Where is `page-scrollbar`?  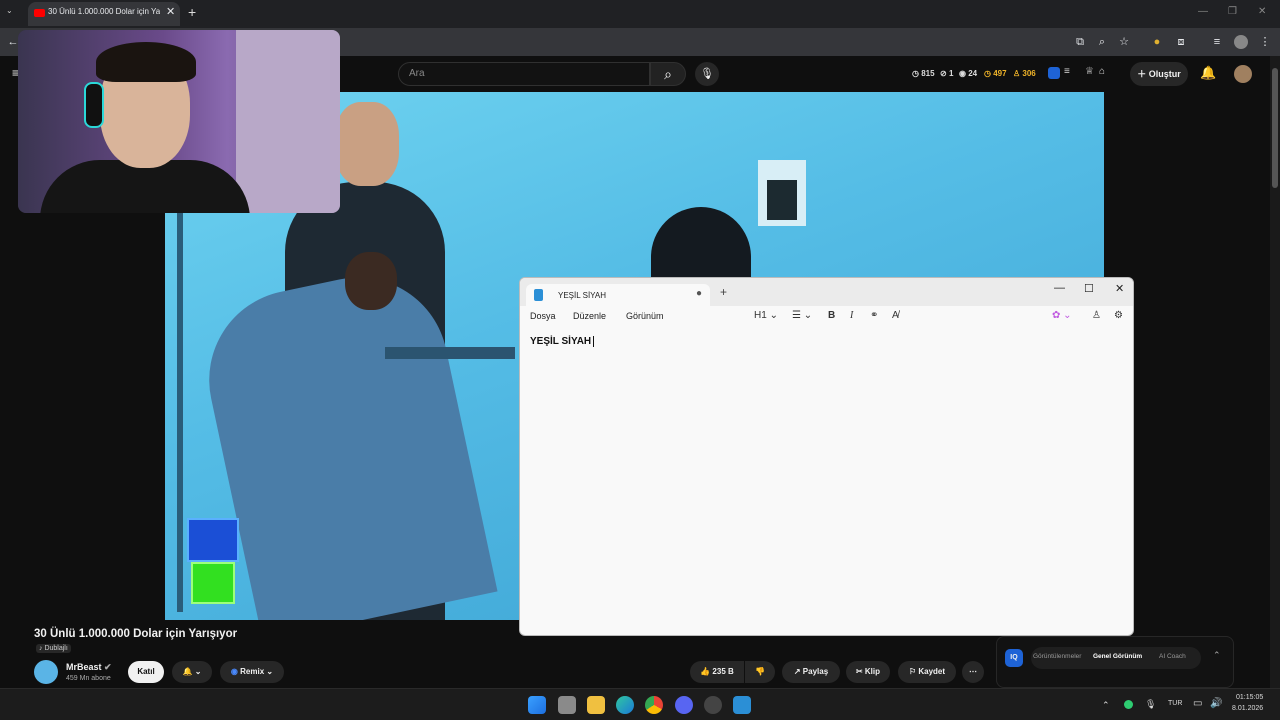 page-scrollbar is located at coordinates (1275, 372).